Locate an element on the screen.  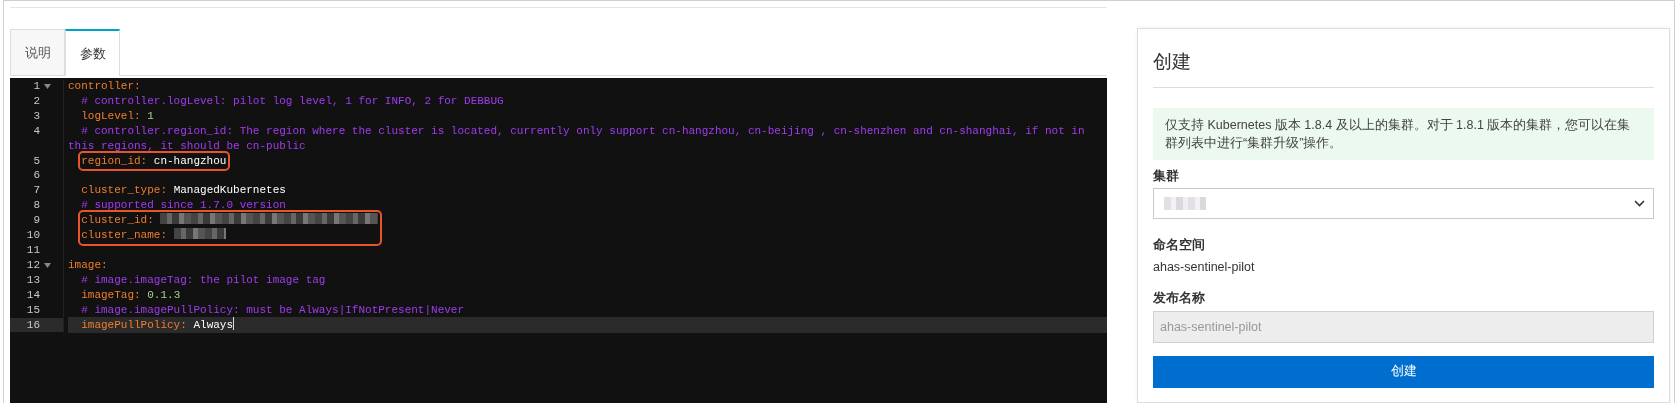
line-number: 9 is located at coordinates (36, 221).